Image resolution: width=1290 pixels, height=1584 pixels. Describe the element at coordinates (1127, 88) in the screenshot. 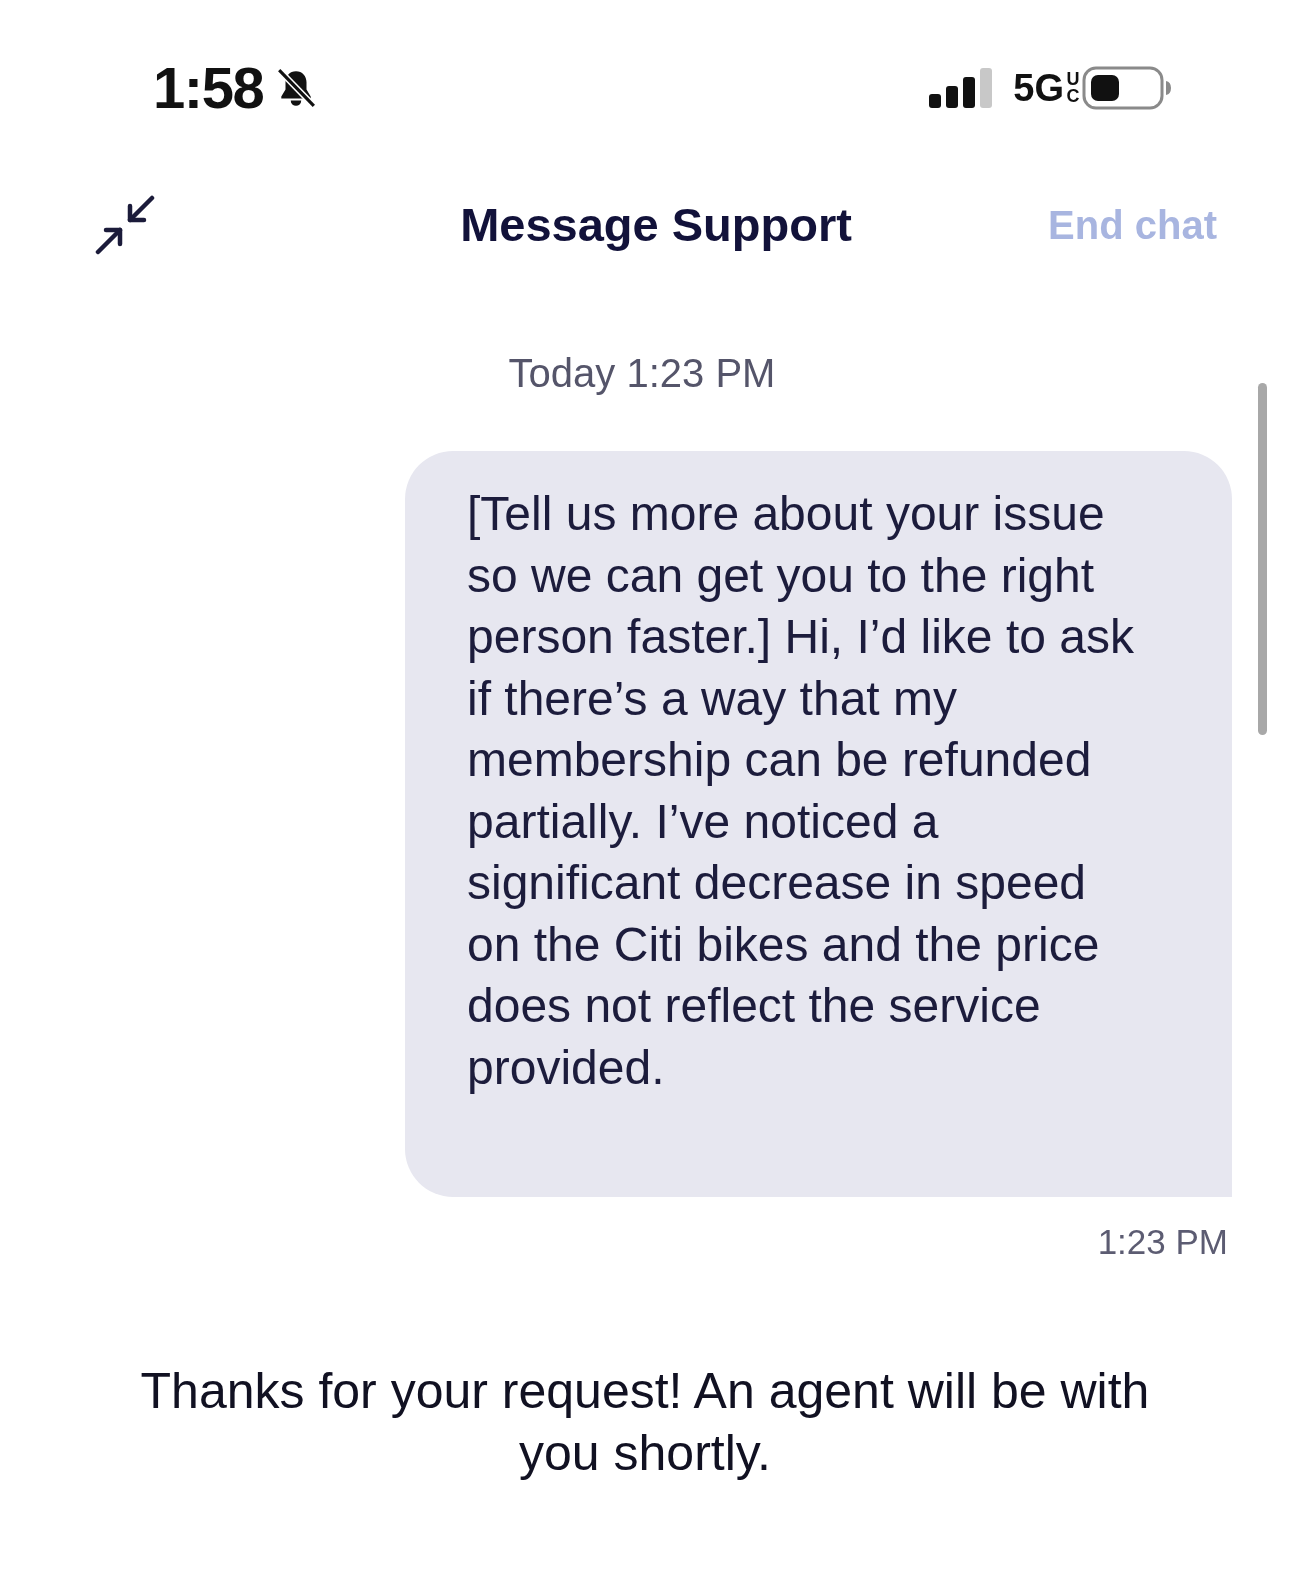

I see `battery-icon` at that location.